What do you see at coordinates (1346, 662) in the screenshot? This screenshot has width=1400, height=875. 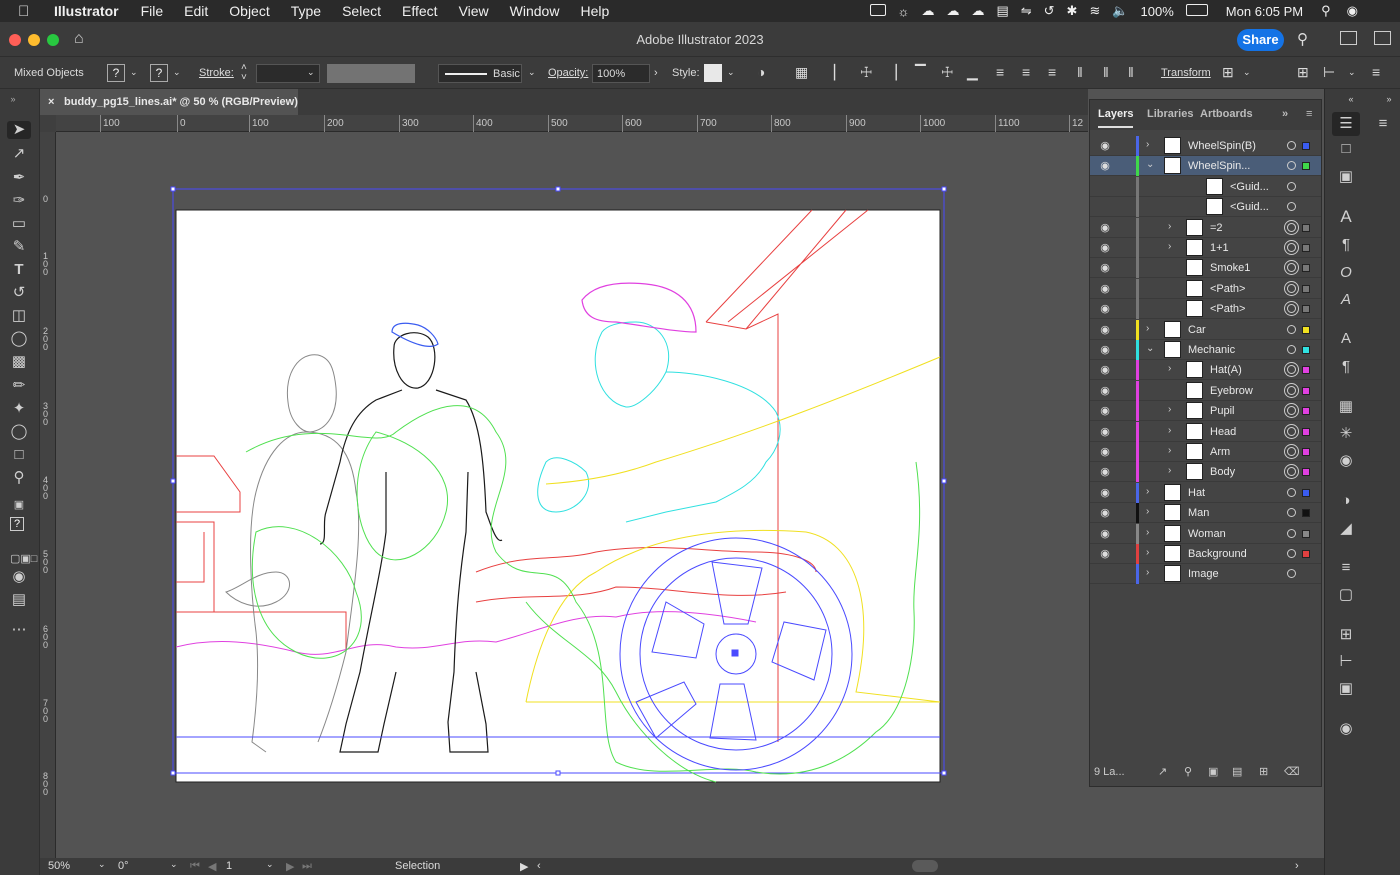 I see `align-panel-icon: ⊢` at bounding box center [1346, 662].